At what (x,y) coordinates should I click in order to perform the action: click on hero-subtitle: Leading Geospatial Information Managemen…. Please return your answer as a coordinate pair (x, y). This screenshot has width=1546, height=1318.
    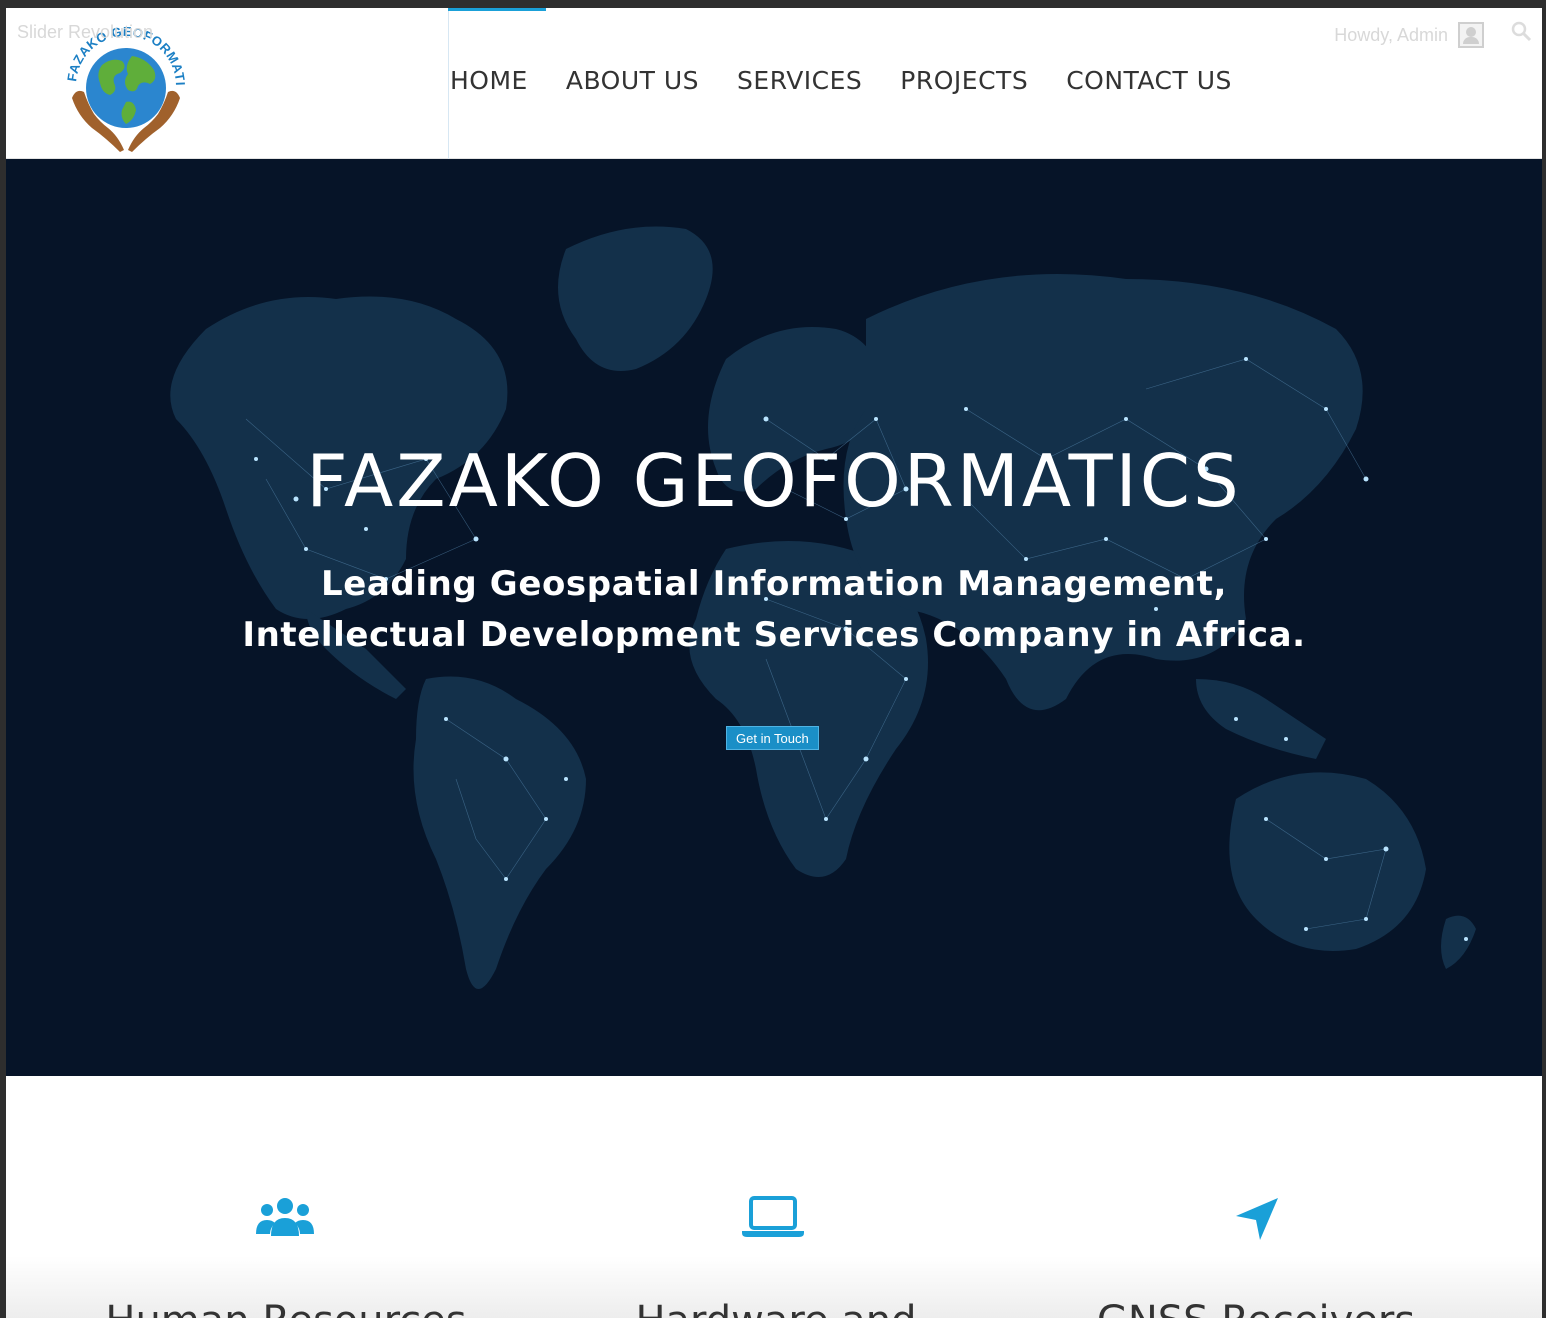
    Looking at the image, I should click on (774, 610).